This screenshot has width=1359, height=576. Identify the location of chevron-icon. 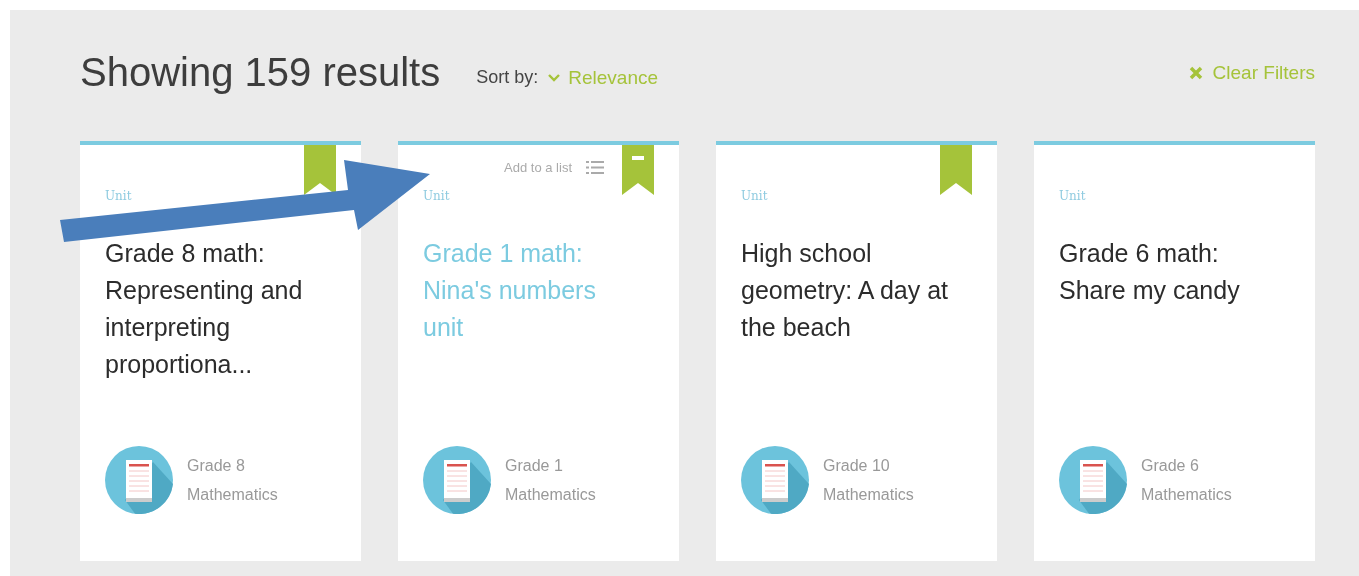
(554, 77).